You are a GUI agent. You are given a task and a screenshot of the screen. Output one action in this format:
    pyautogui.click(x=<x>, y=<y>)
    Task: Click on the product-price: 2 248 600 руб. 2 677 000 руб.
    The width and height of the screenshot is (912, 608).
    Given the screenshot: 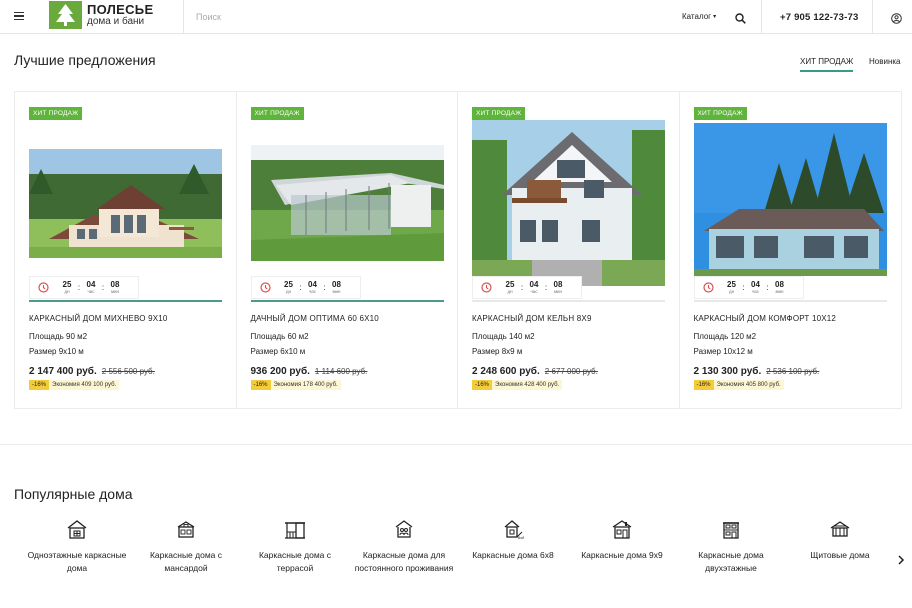 What is the action you would take?
    pyautogui.click(x=535, y=371)
    